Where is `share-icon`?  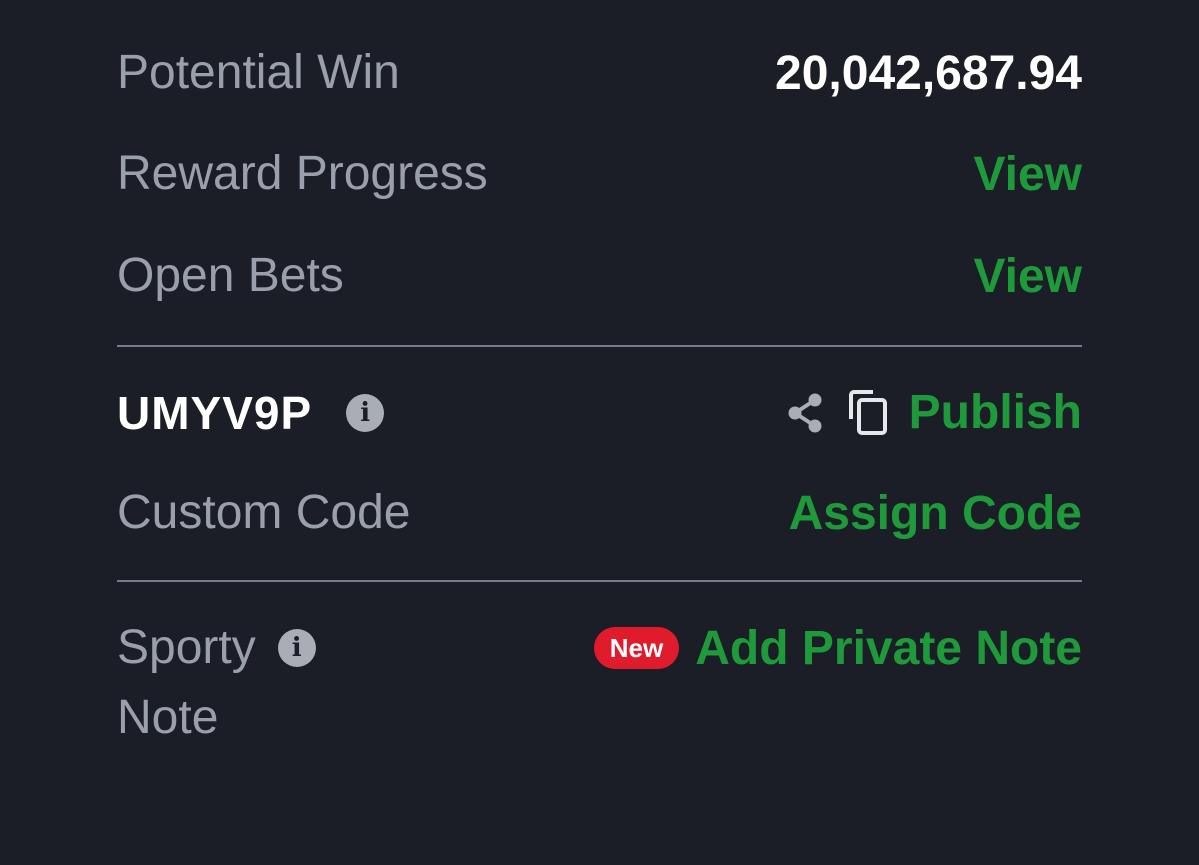 share-icon is located at coordinates (805, 413).